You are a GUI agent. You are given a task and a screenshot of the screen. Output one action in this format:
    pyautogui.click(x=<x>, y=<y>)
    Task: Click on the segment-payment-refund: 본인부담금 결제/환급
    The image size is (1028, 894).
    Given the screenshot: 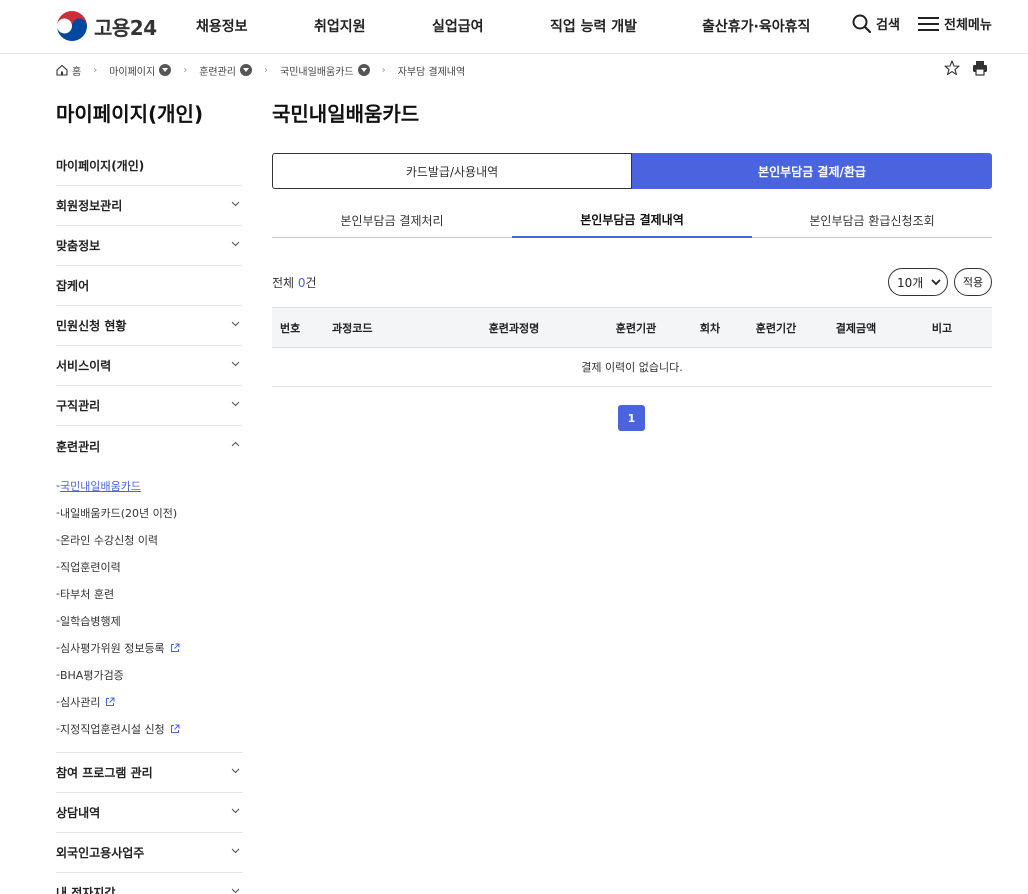 What is the action you would take?
    pyautogui.click(x=812, y=171)
    